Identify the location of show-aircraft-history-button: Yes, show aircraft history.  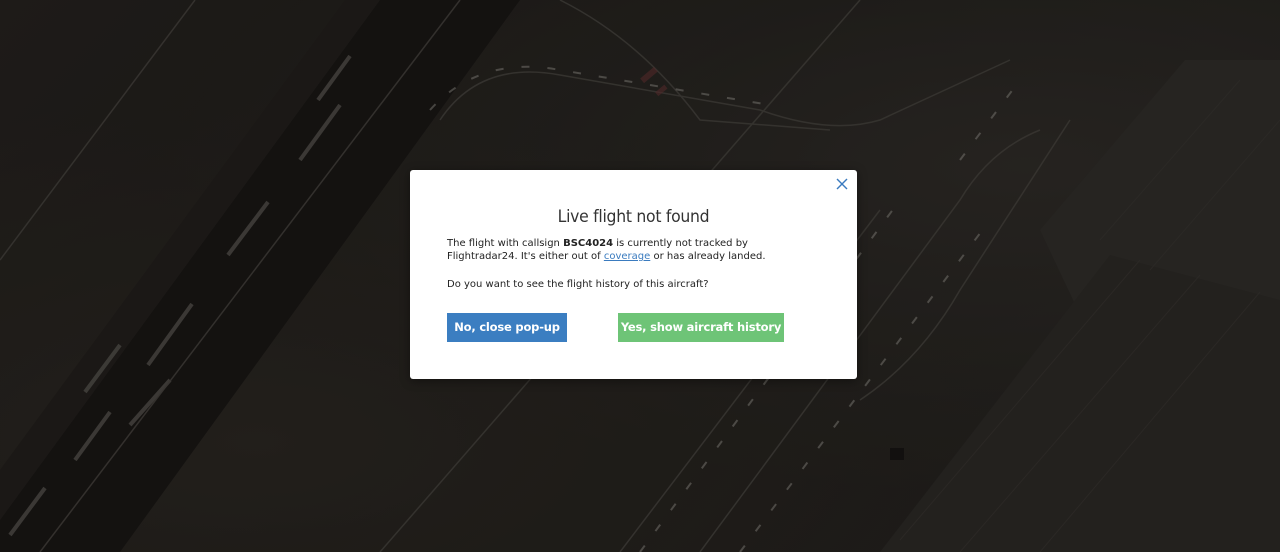
(701, 327).